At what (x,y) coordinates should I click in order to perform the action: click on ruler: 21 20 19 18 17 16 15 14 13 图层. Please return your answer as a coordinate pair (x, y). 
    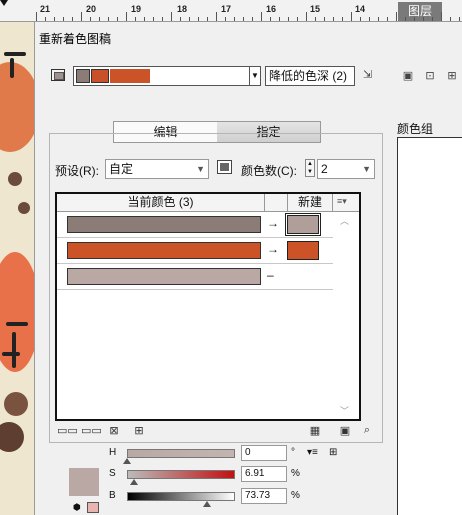
    Looking at the image, I should click on (231, 11).